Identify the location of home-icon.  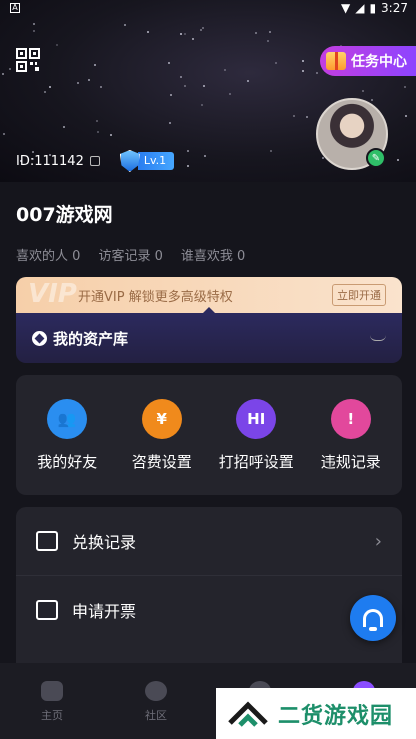
(52, 691).